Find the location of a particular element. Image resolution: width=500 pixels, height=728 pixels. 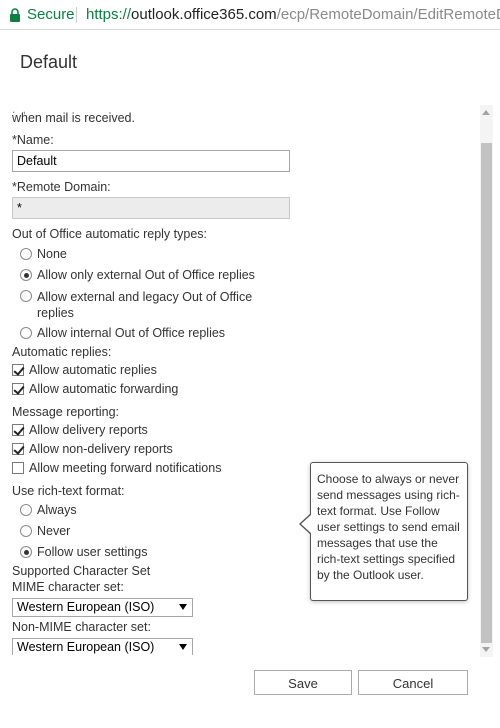

radio-external-legacy is located at coordinates (26, 296).